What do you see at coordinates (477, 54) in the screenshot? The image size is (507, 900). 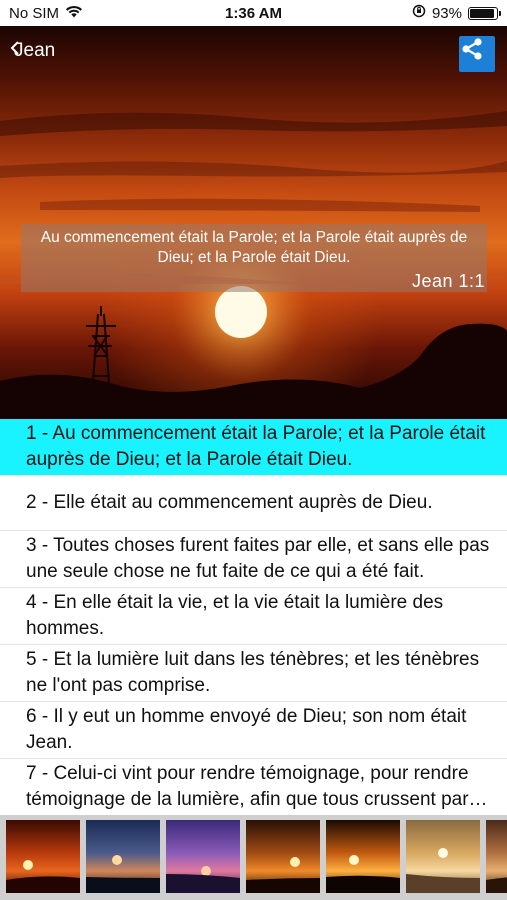 I see `share-button` at bounding box center [477, 54].